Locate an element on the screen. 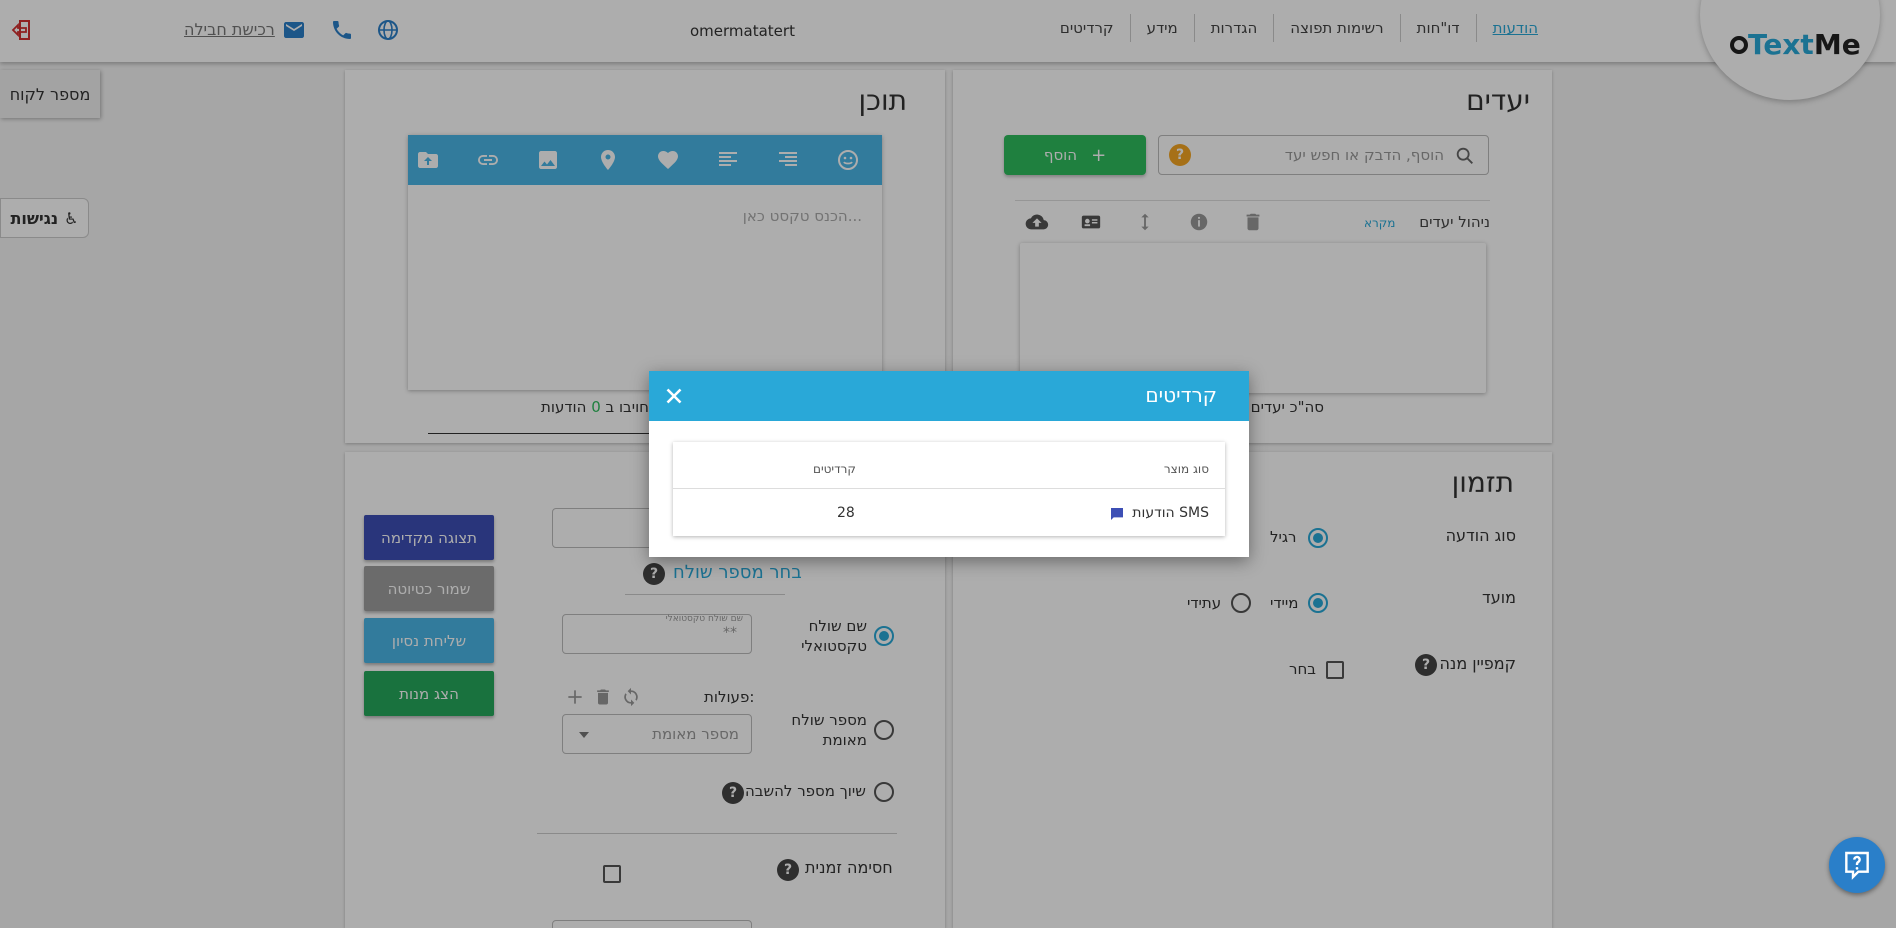 The image size is (1896, 928). product-cell: הודעות SMS is located at coordinates (1170, 513).